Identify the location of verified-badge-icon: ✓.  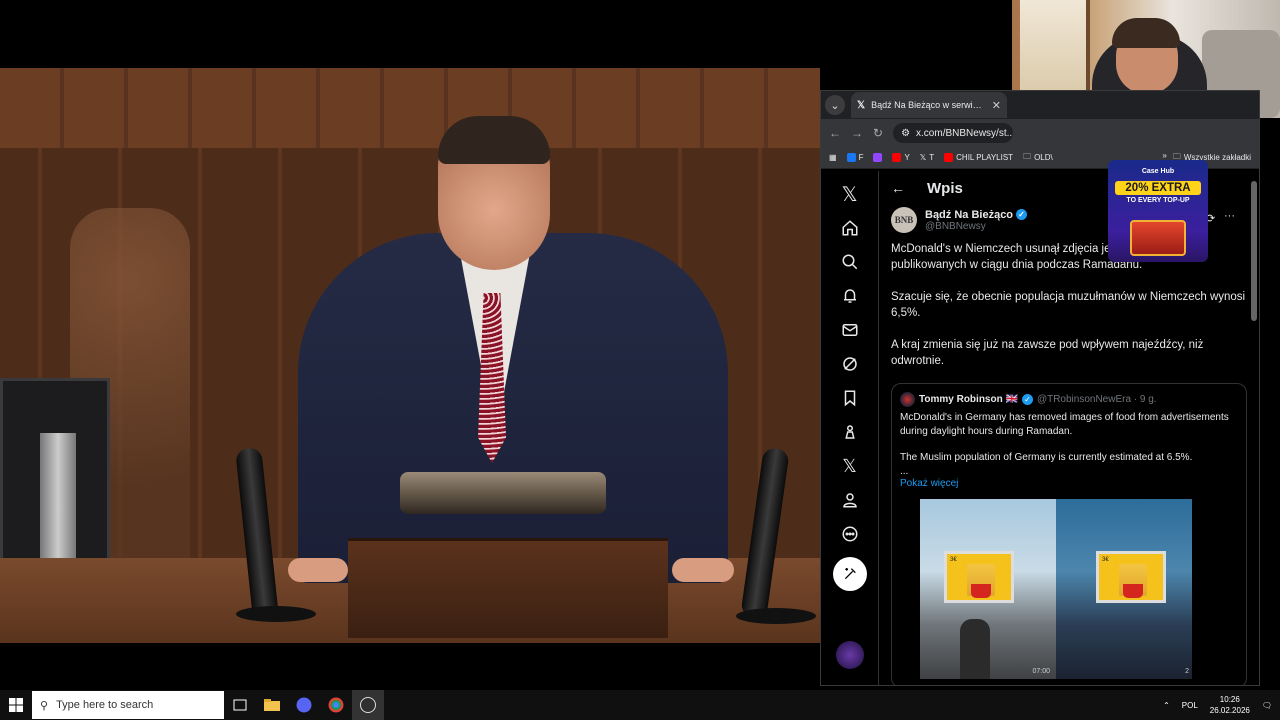
(1022, 214).